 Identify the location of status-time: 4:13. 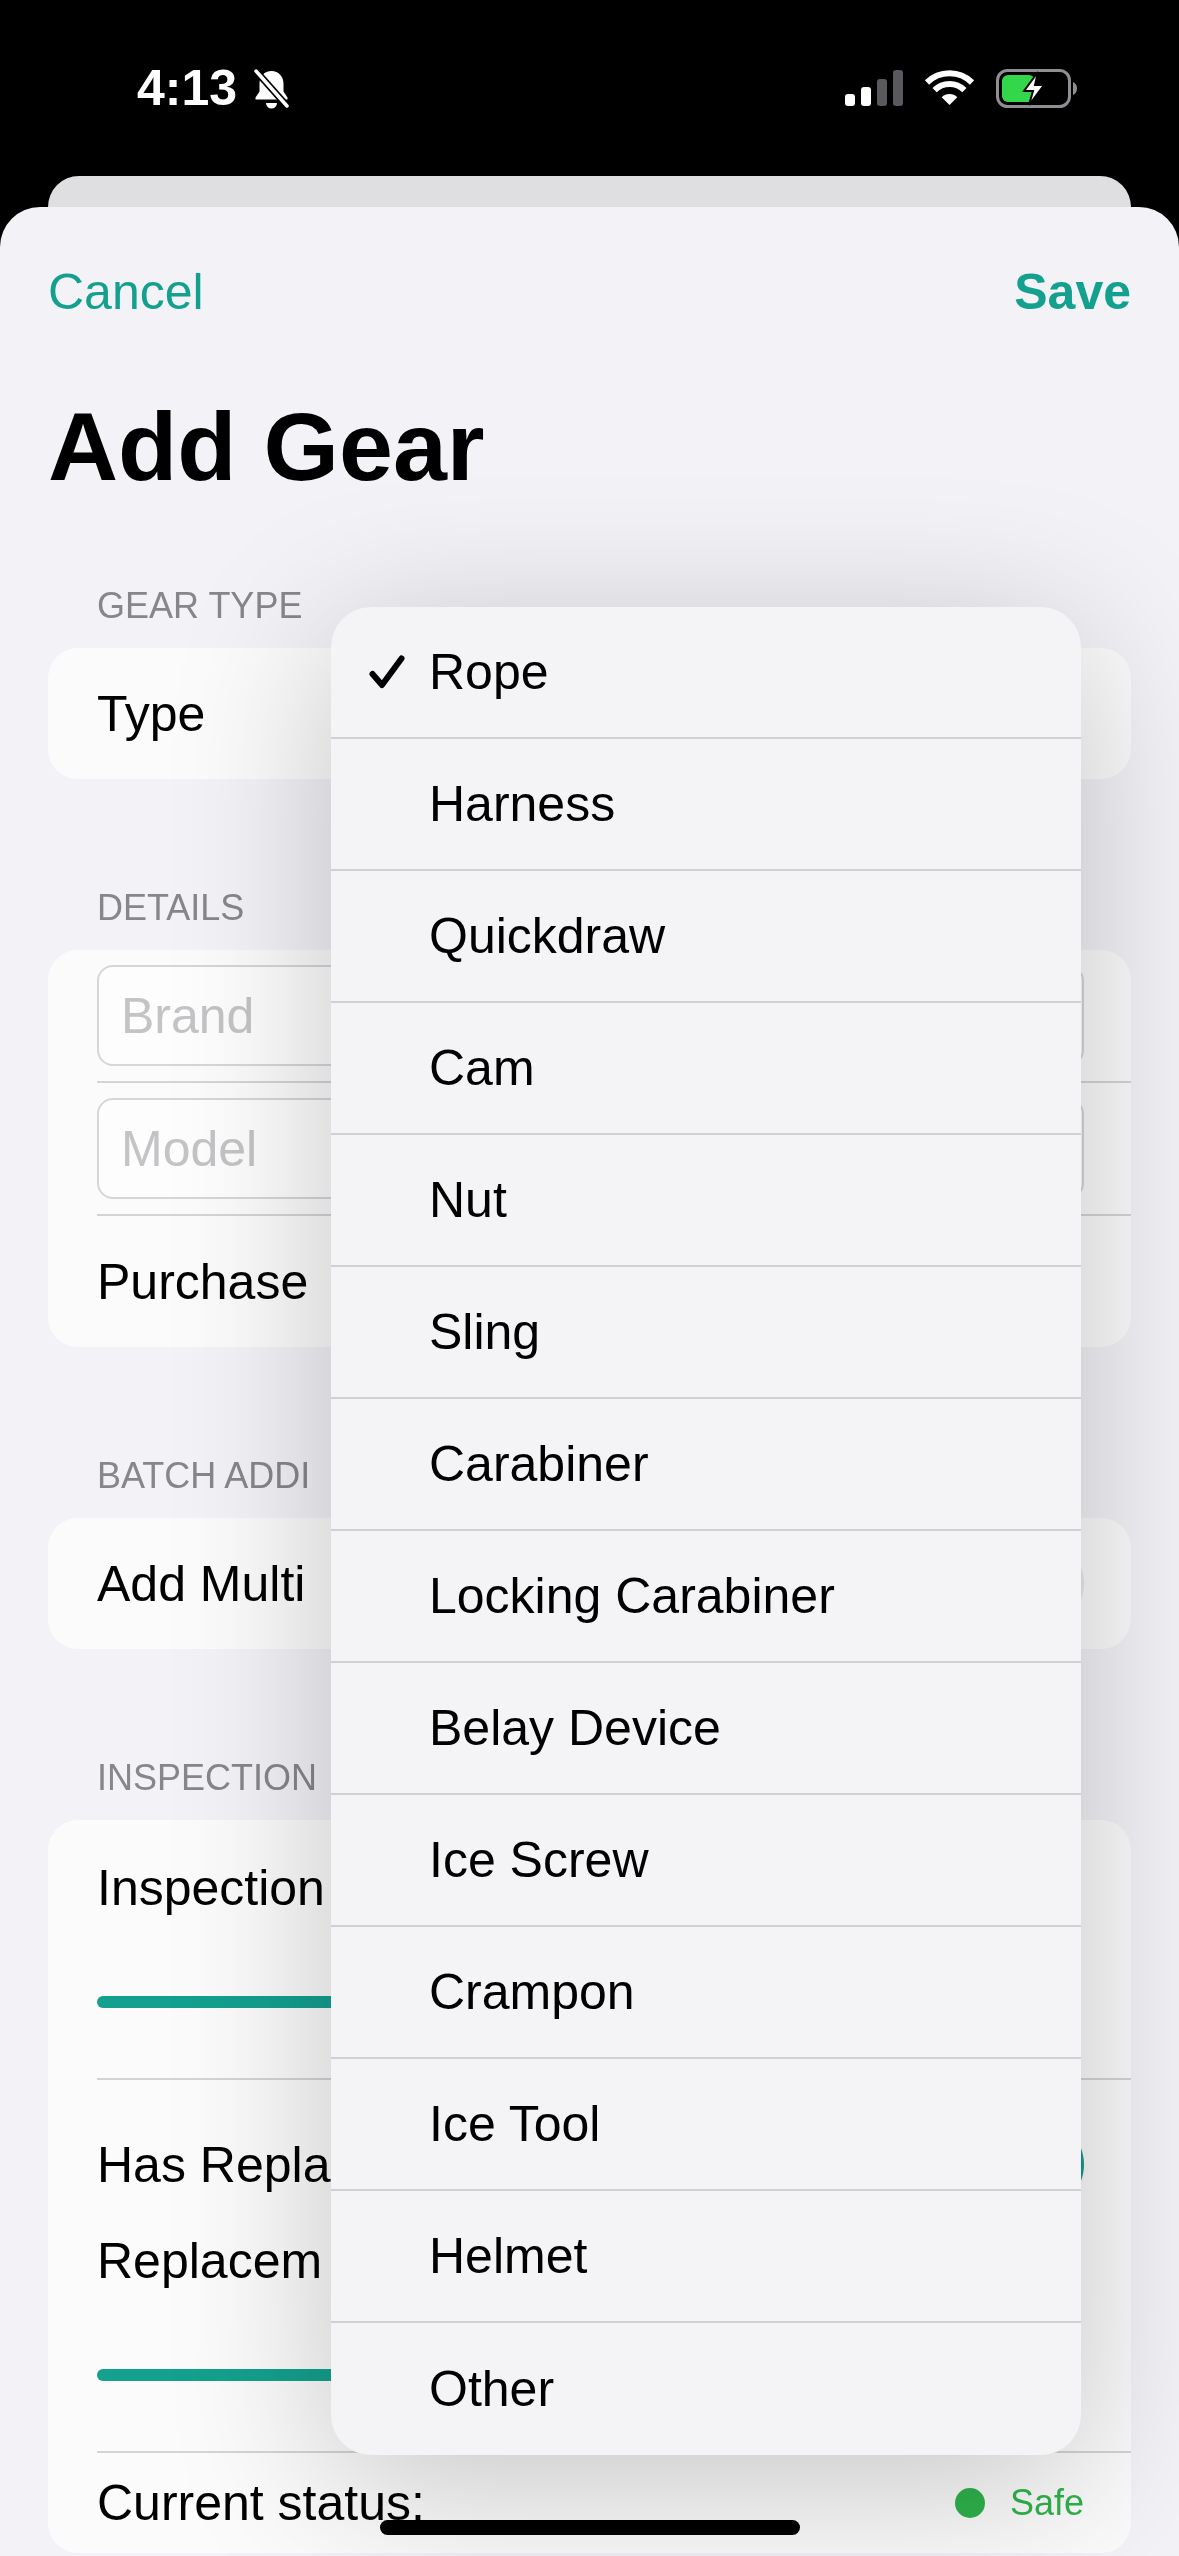
(187, 88).